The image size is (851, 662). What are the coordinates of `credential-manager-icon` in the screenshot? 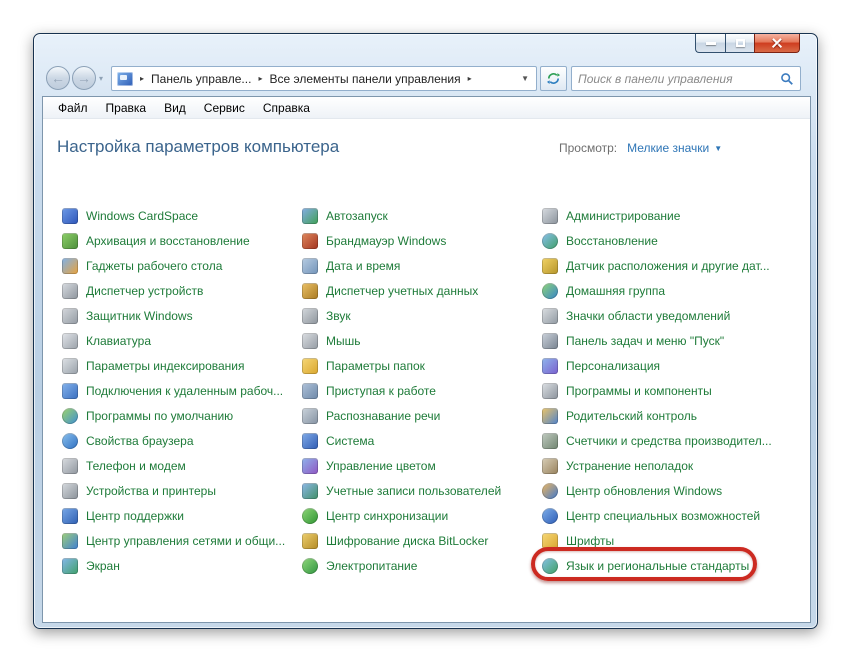 It's located at (310, 290).